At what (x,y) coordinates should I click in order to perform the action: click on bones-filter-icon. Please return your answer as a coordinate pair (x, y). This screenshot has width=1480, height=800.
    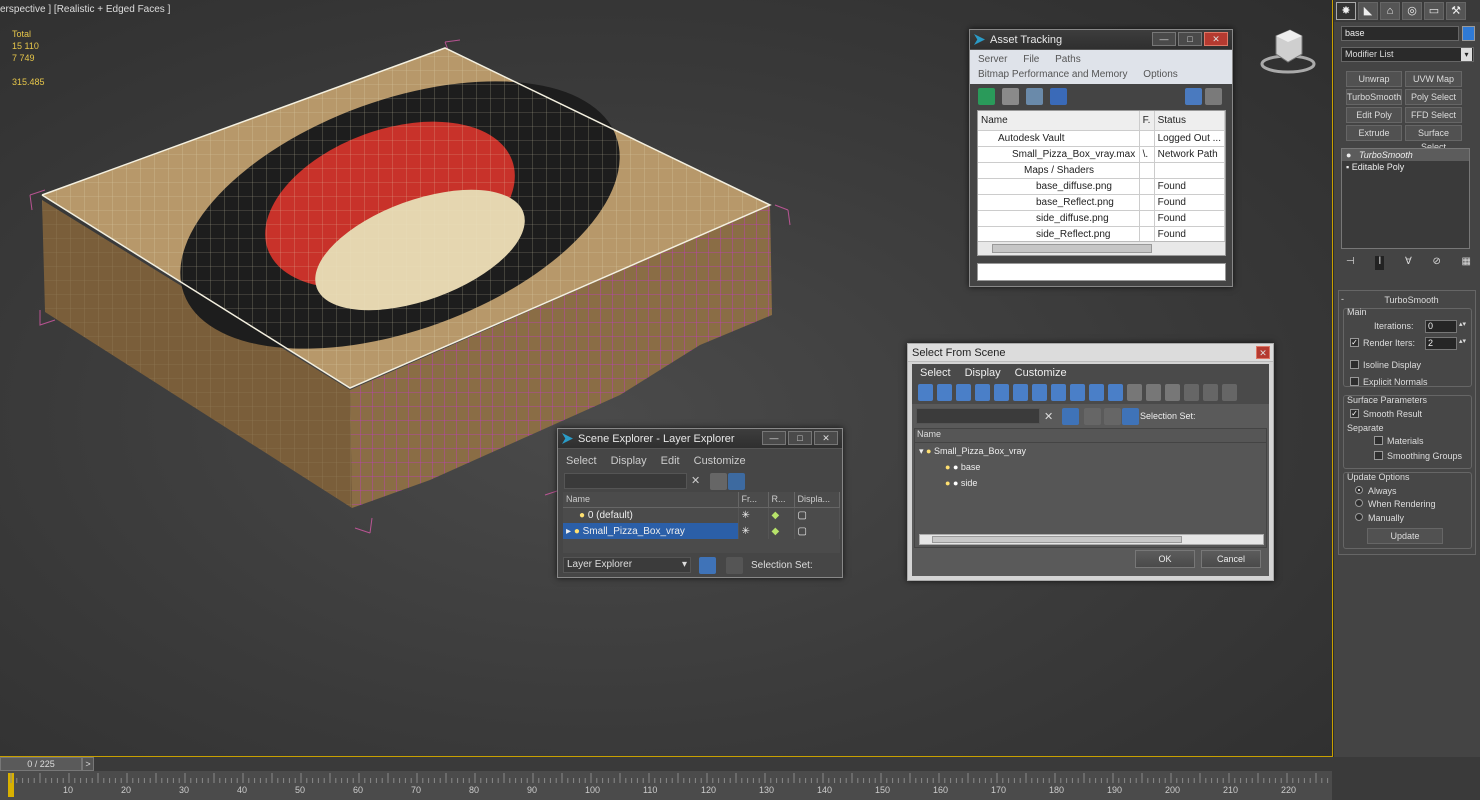
    Looking at the image, I should click on (1077, 392).